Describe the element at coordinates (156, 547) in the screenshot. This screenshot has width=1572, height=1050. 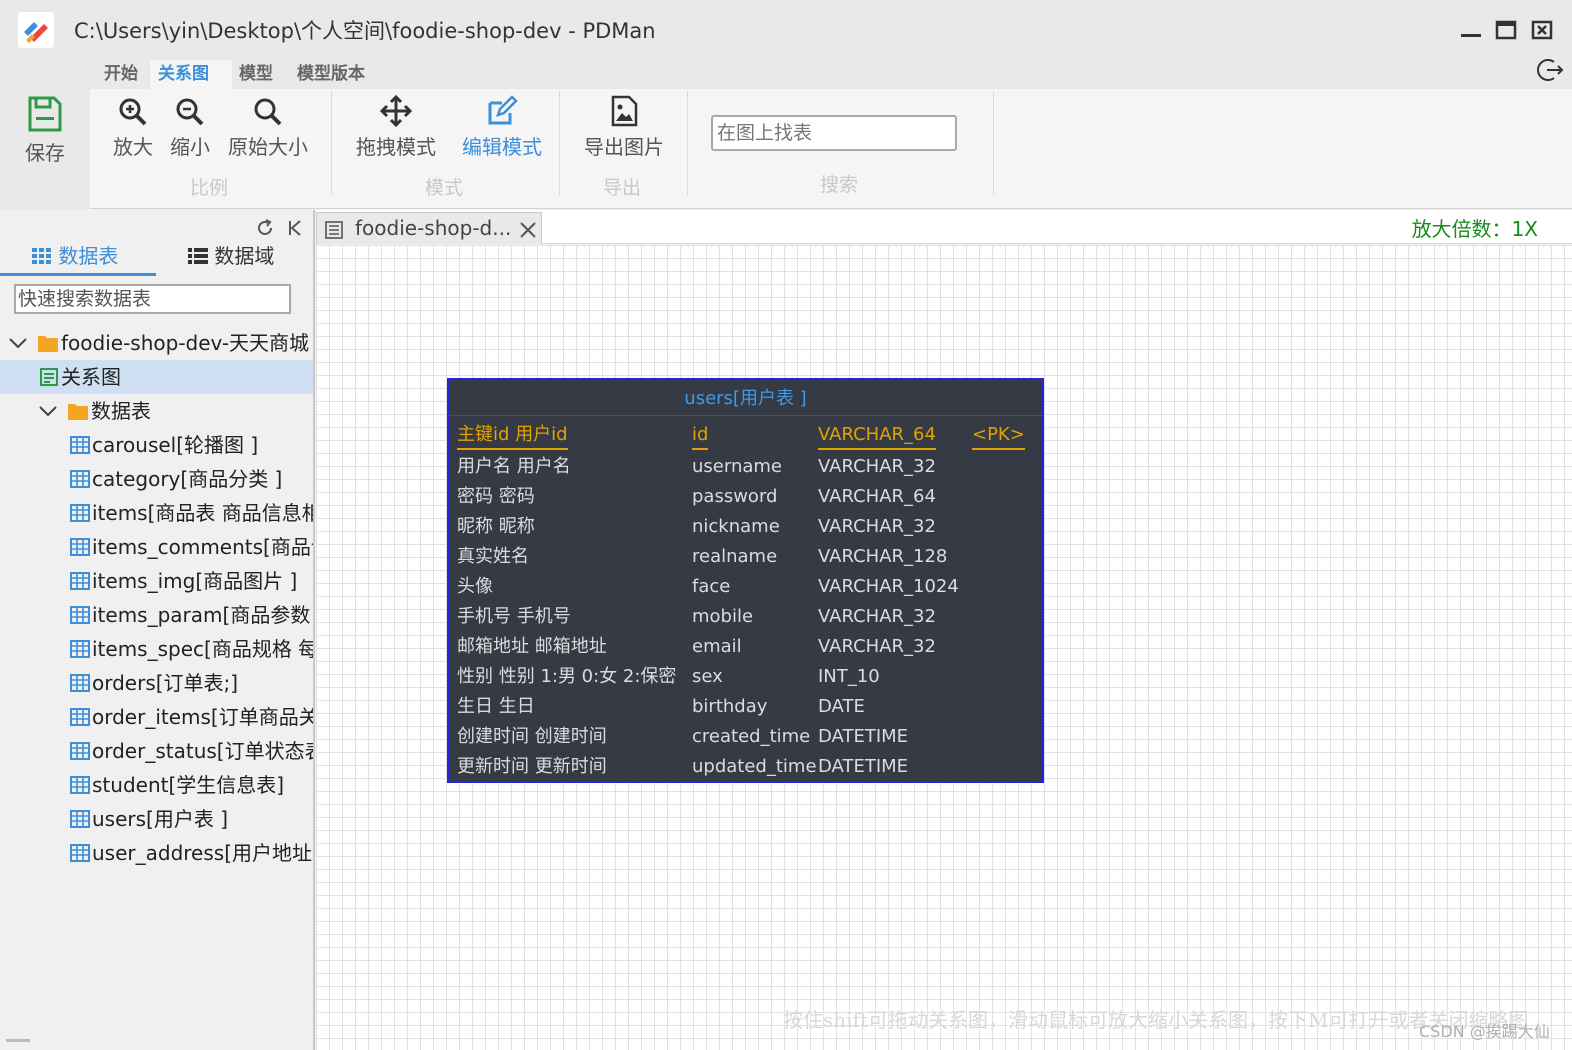
I see `tree-table-item: items_comments[商品评` at that location.